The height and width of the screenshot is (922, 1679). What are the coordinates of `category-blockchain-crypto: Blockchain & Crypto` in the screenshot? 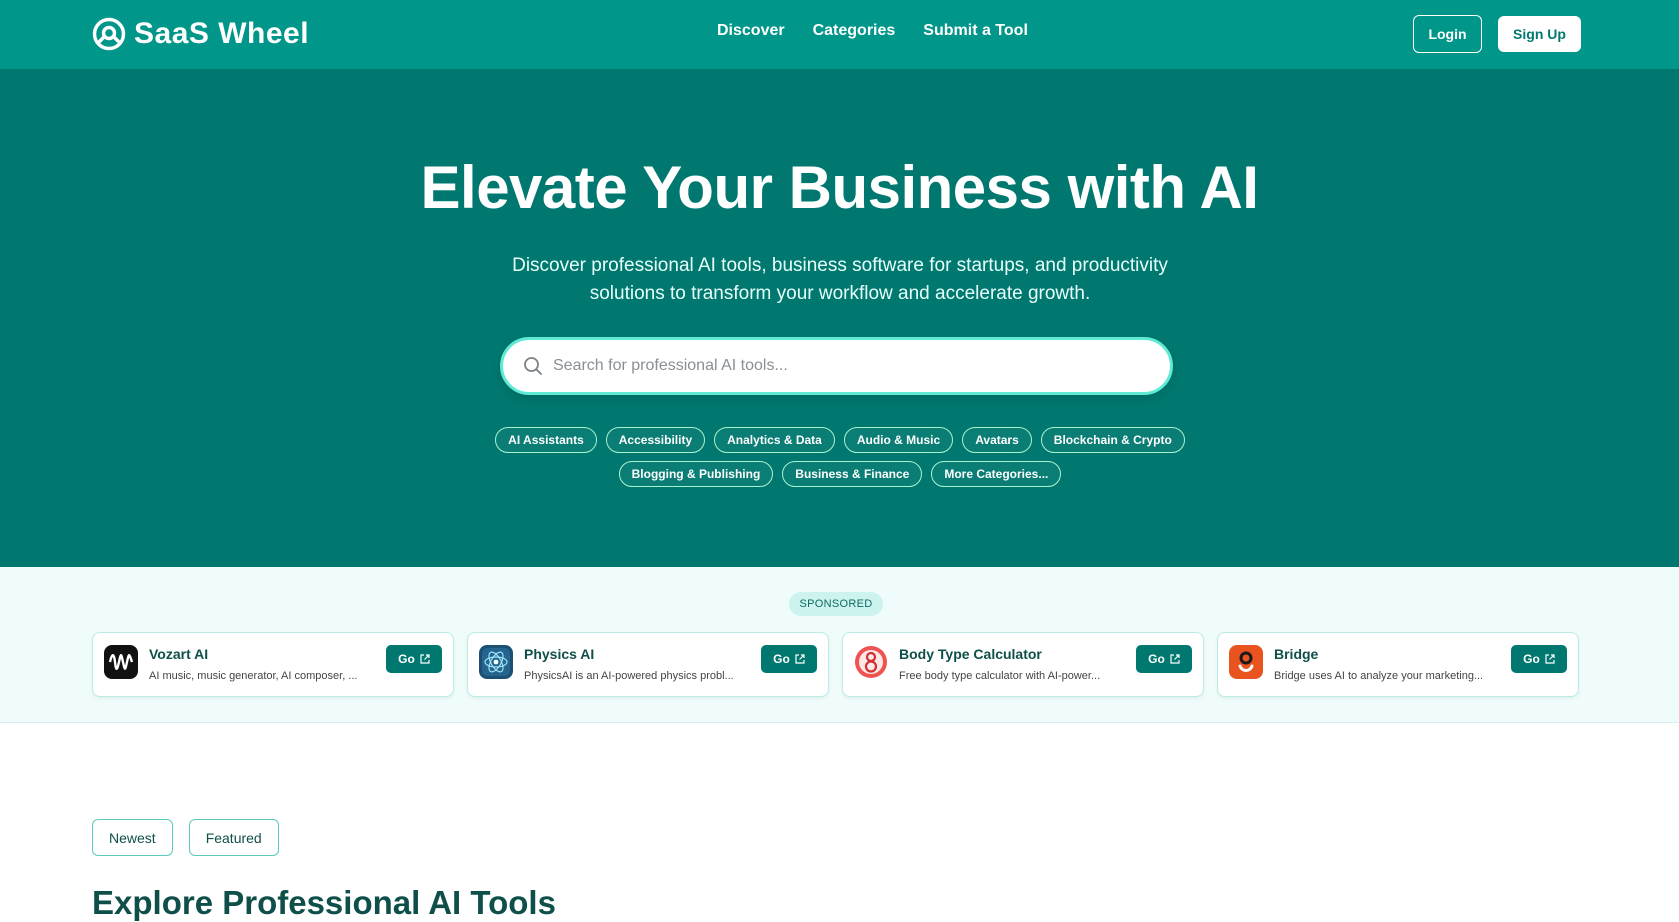 It's located at (1112, 440).